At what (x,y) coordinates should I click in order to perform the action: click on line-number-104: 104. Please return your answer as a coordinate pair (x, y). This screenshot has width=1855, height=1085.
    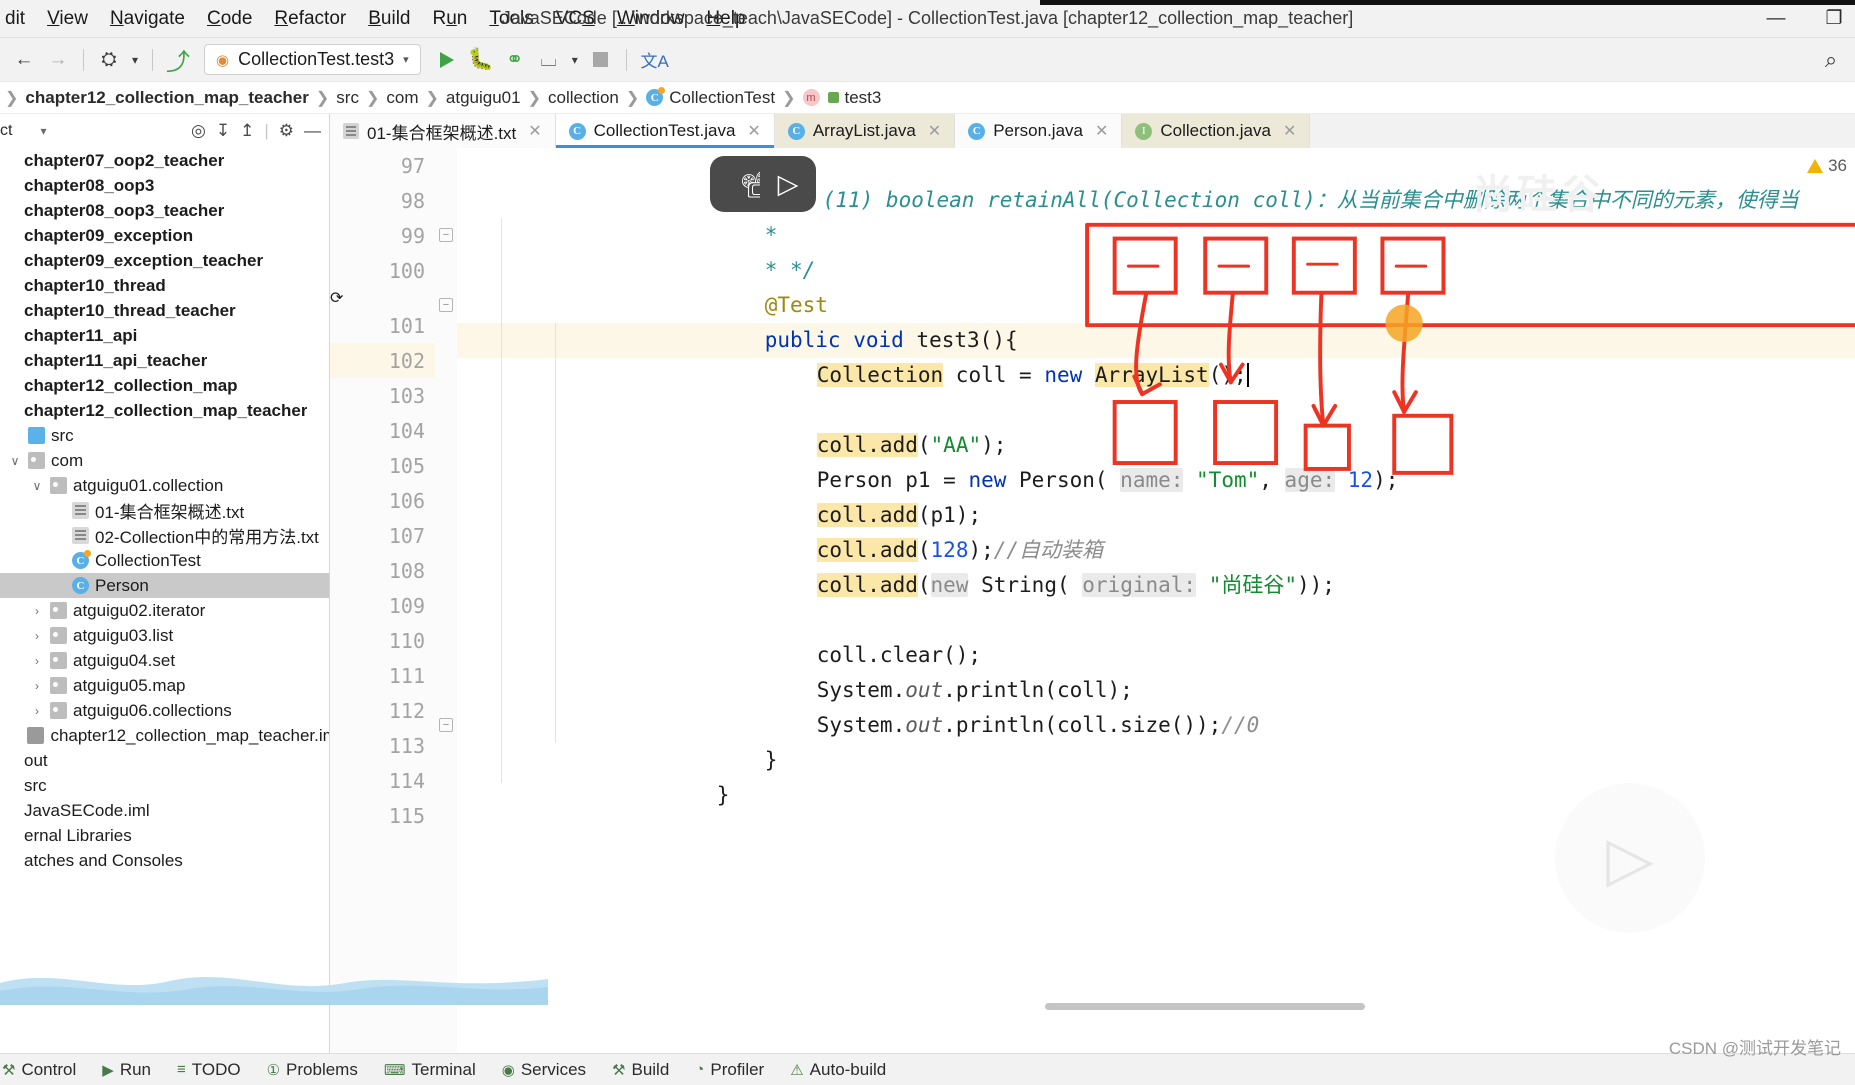
    Looking at the image, I should click on (382, 430).